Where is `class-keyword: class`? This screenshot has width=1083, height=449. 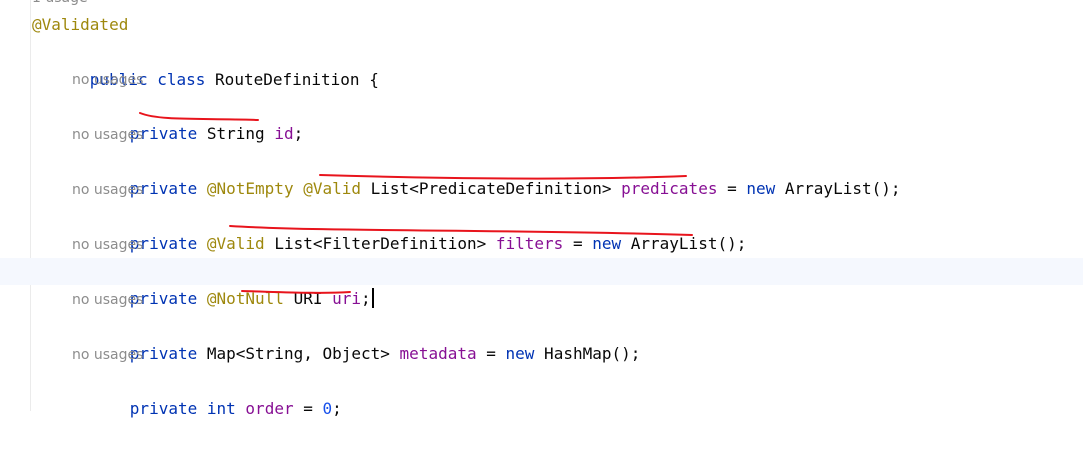
class-keyword: class is located at coordinates (181, 79).